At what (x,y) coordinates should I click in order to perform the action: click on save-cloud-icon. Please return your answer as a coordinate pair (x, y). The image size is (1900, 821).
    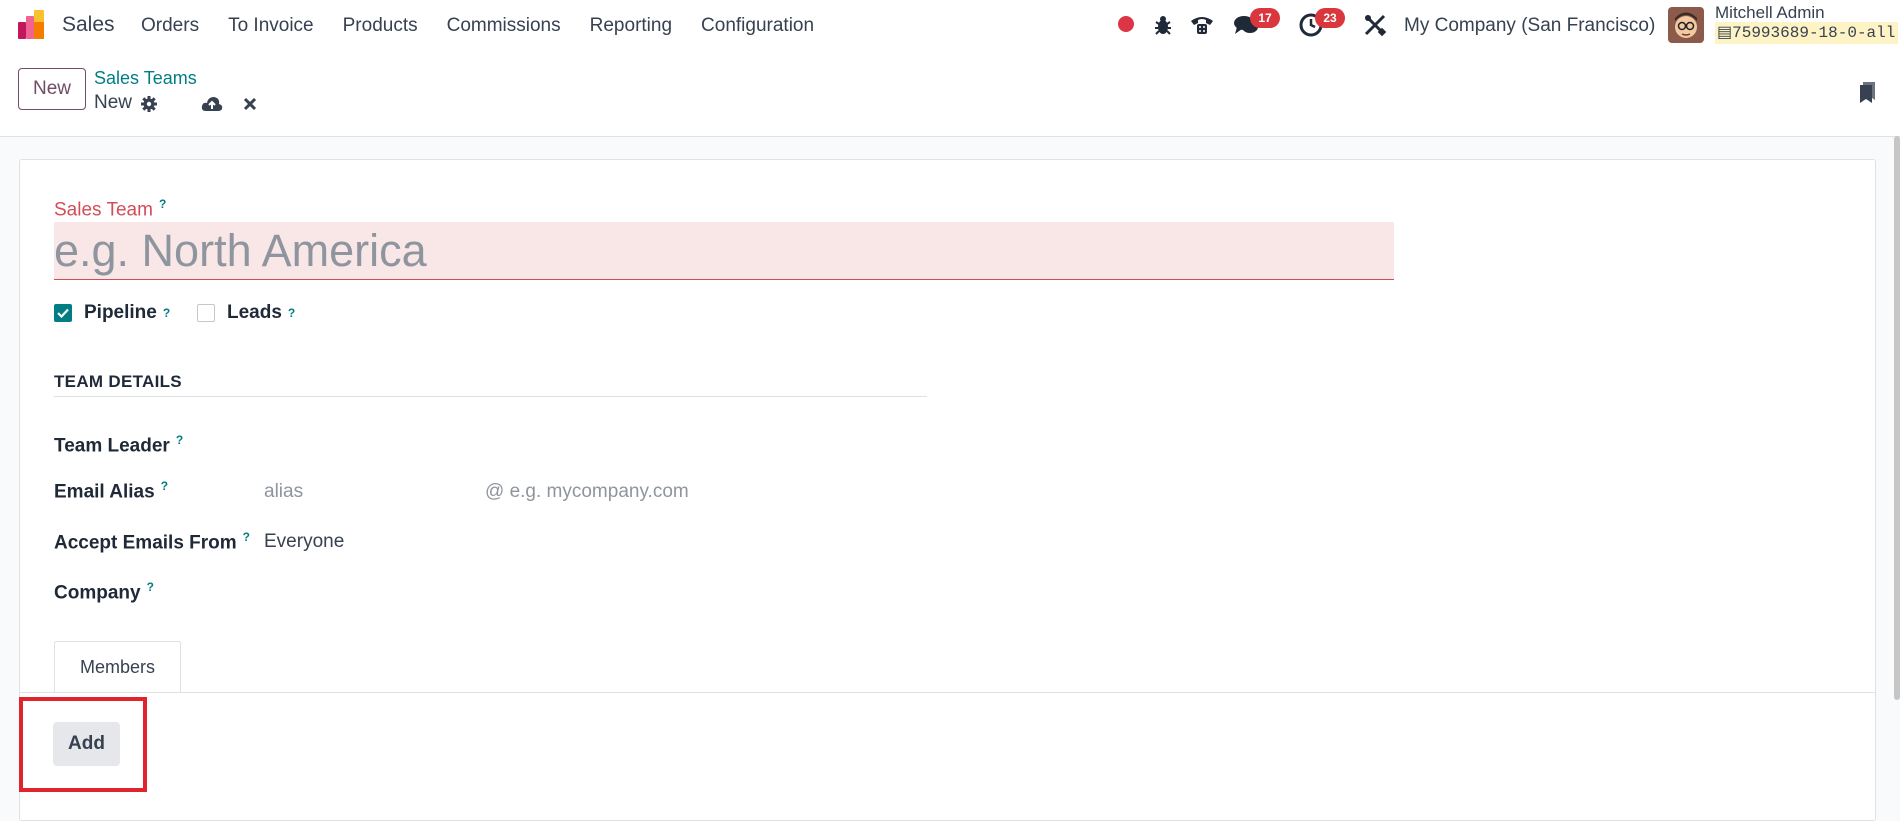
    Looking at the image, I should click on (212, 106).